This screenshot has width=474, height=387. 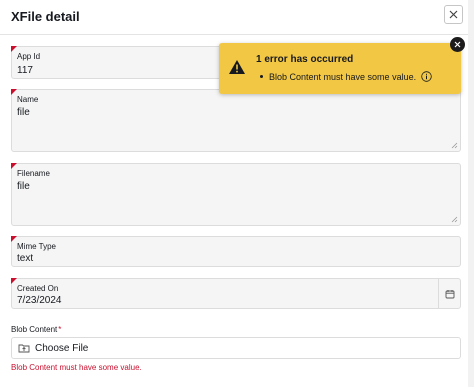 I want to click on error-toast-close-button, so click(x=457, y=44).